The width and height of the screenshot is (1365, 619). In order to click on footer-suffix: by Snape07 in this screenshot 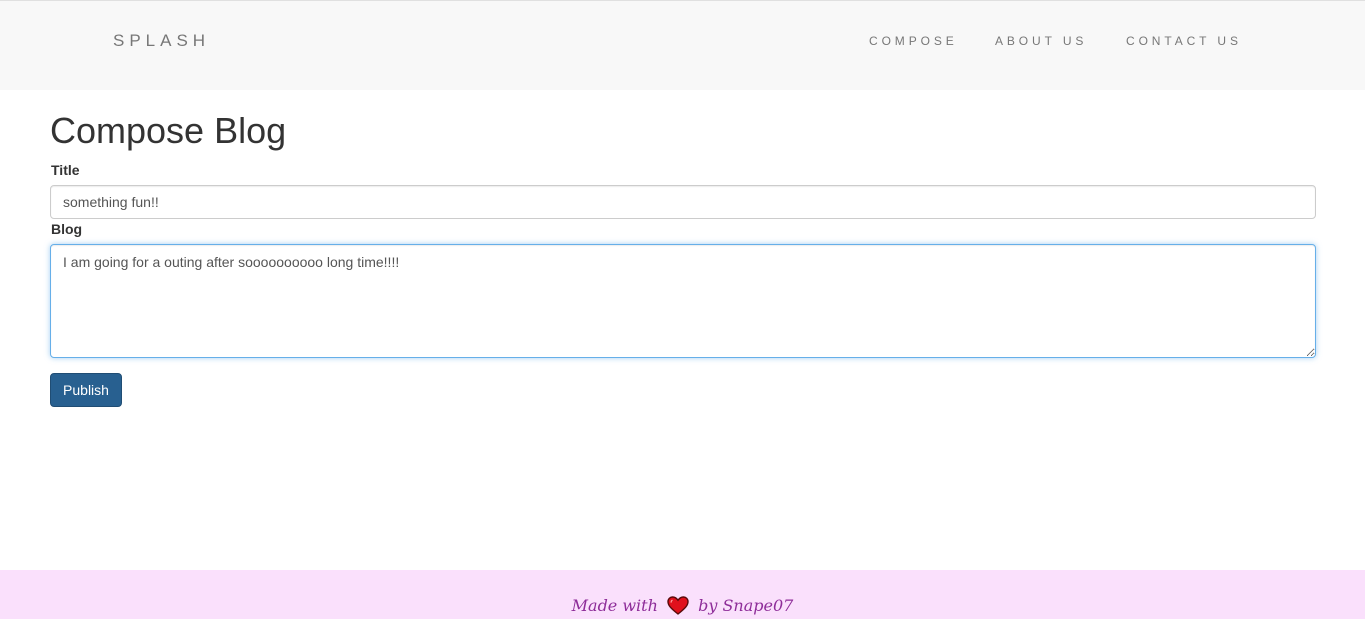, I will do `click(746, 605)`.